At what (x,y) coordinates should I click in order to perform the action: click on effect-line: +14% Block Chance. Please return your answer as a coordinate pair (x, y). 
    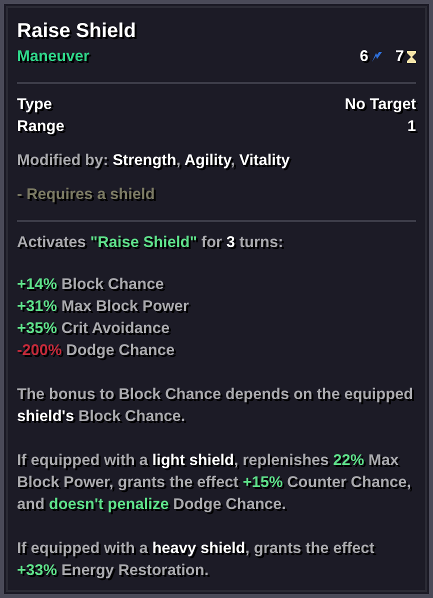
    Looking at the image, I should click on (91, 285).